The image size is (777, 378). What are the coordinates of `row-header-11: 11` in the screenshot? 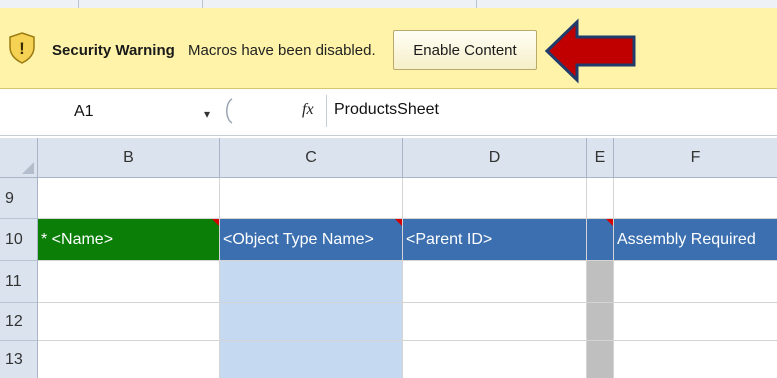 It's located at (19, 282).